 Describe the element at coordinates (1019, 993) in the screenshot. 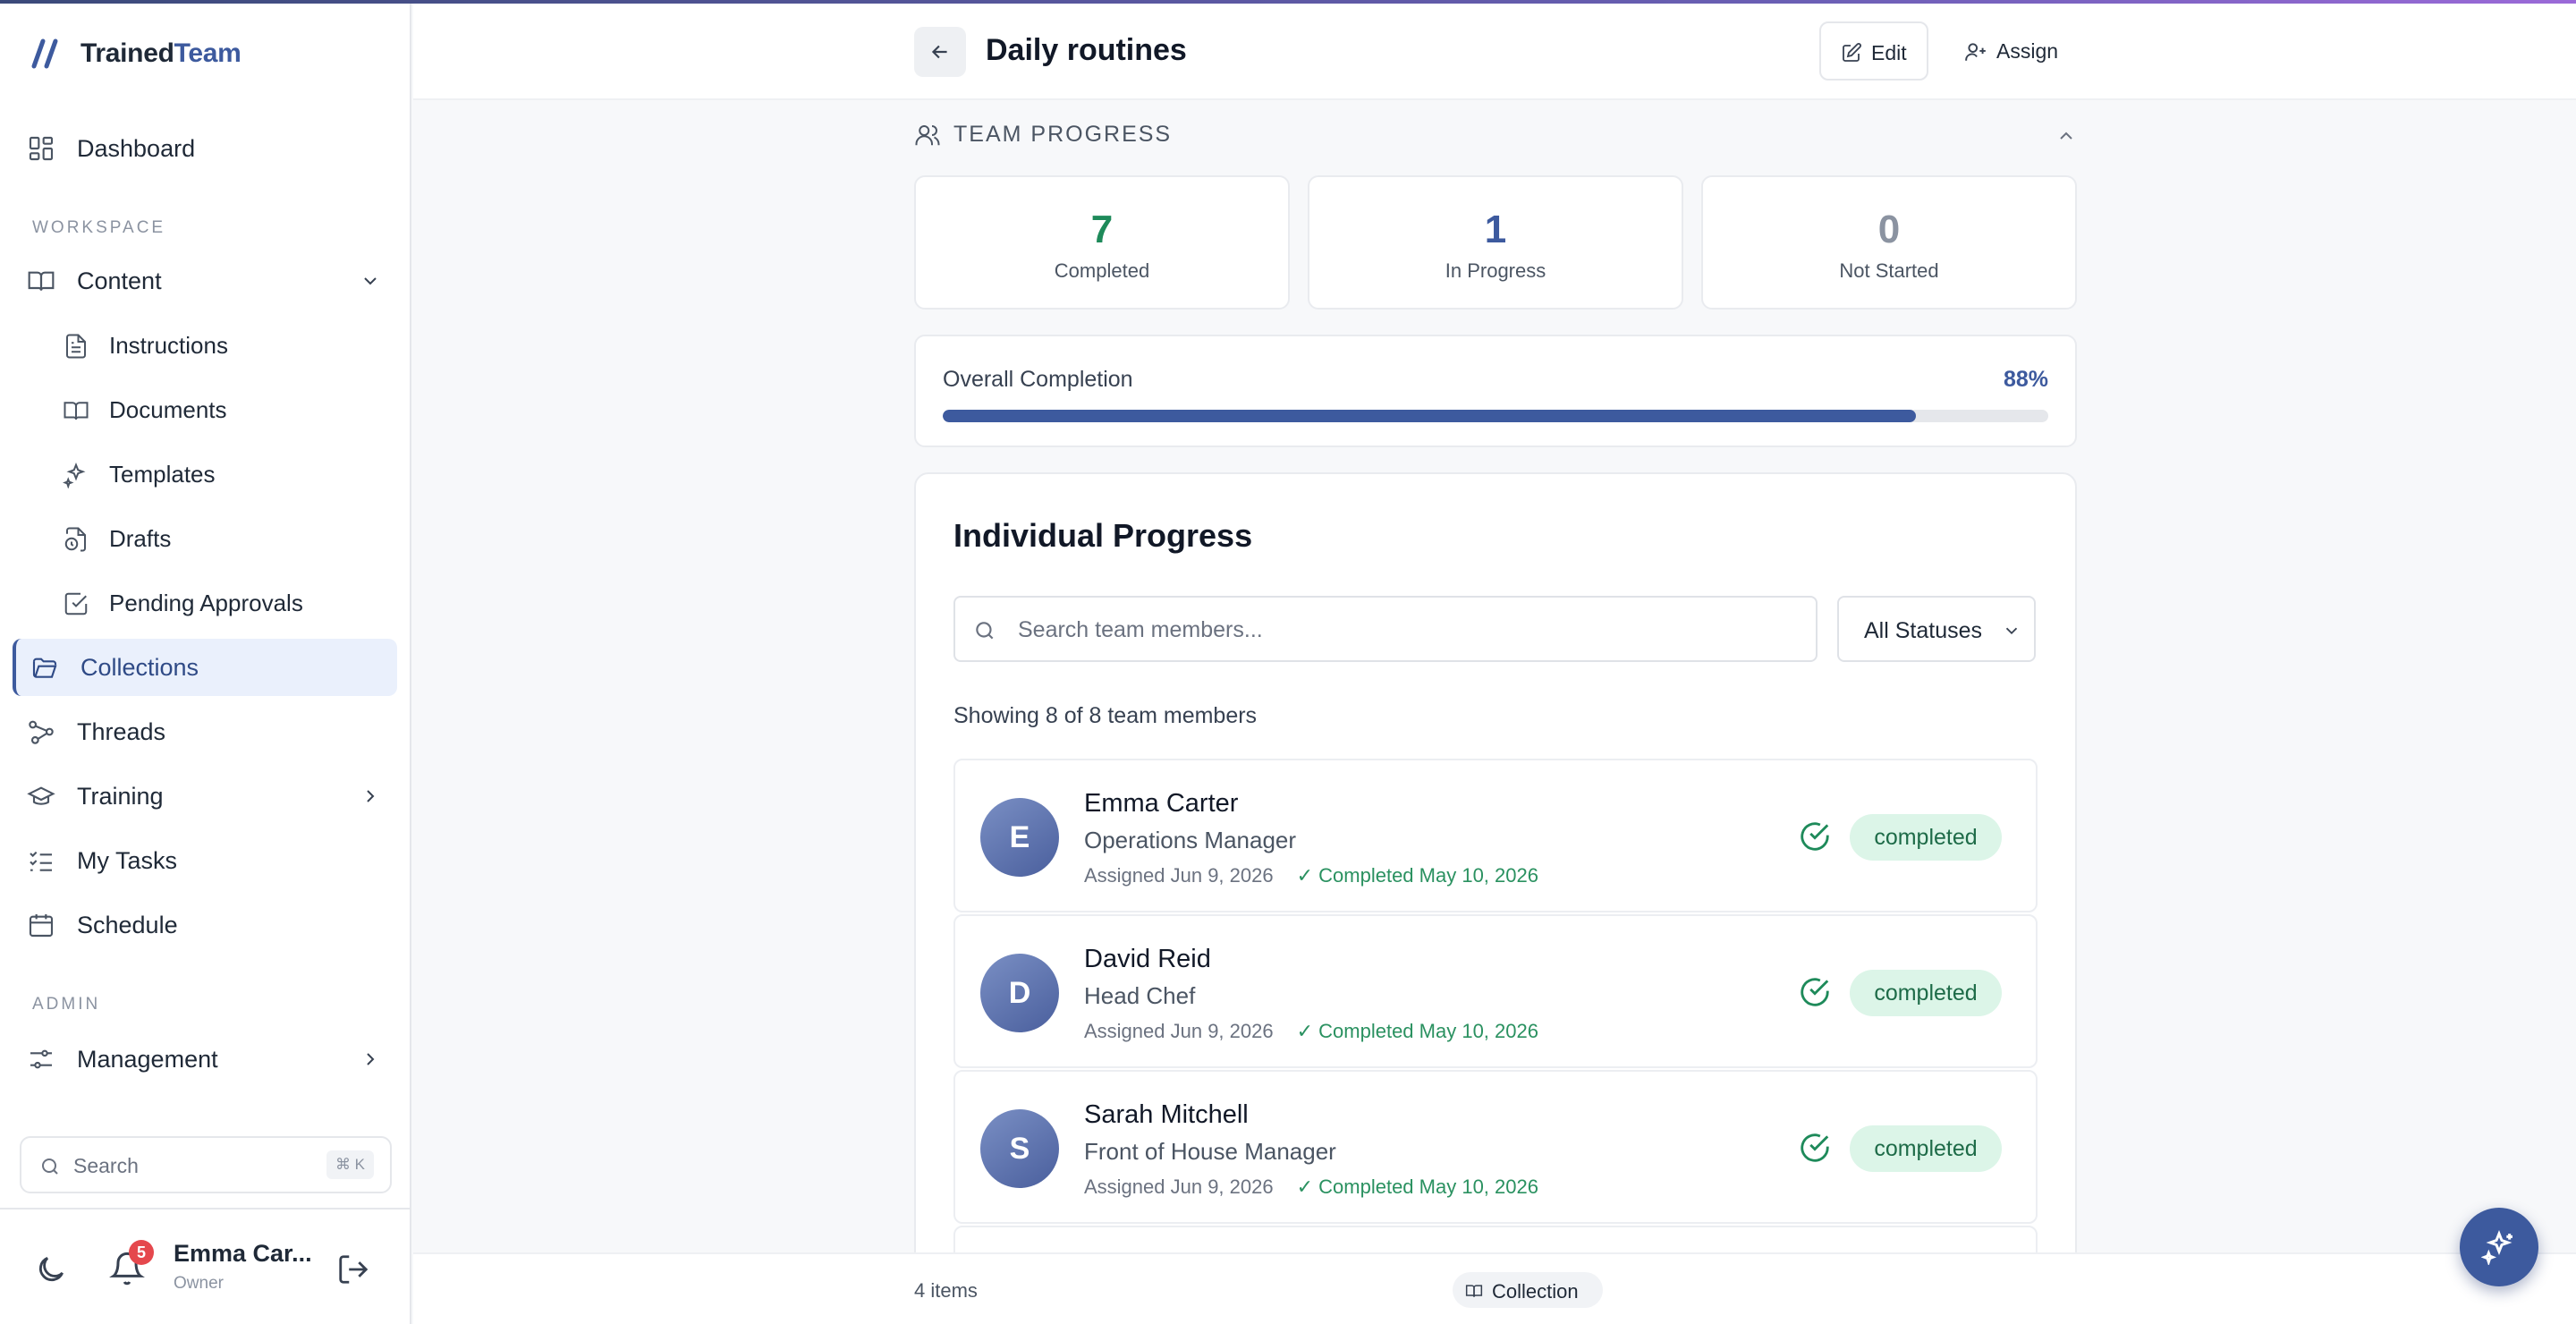

I see `avatar: D` at that location.